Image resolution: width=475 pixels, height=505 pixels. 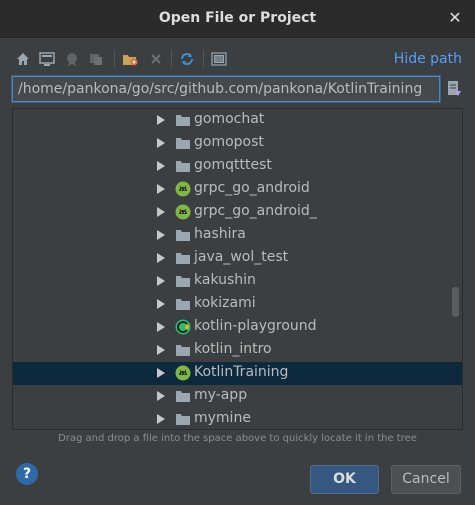 I want to click on tree-scrollbar, so click(x=455, y=302).